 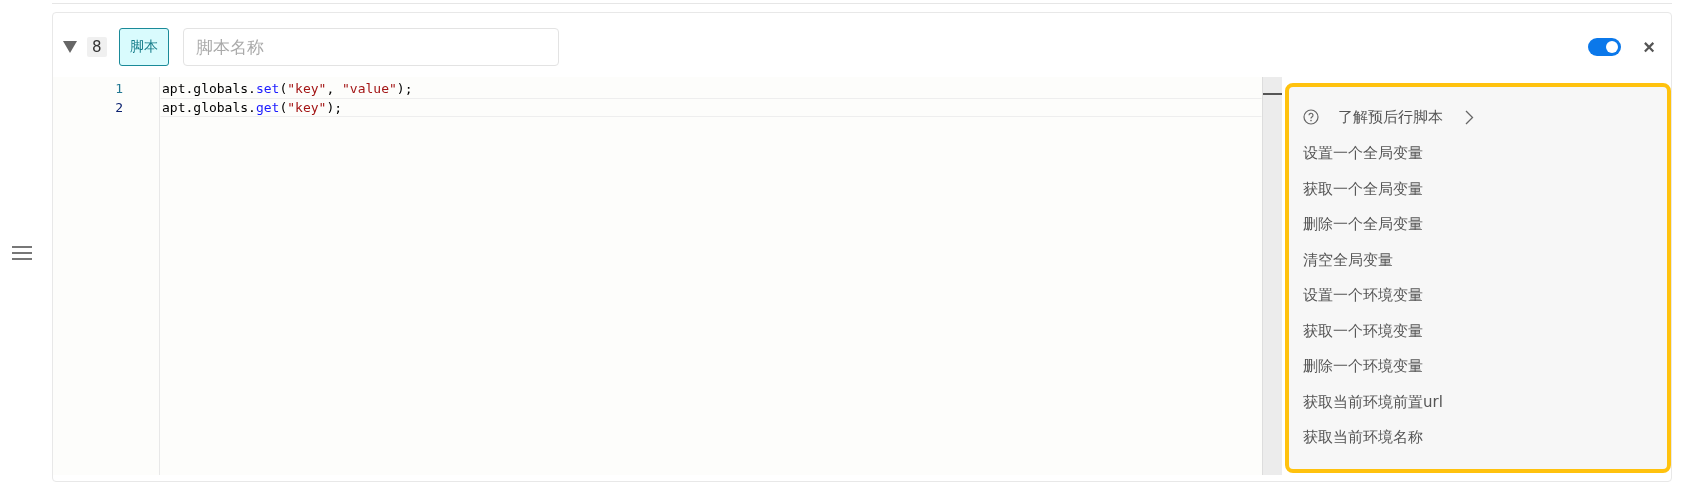 I want to click on step-type-tag: 脚本, so click(x=143, y=47).